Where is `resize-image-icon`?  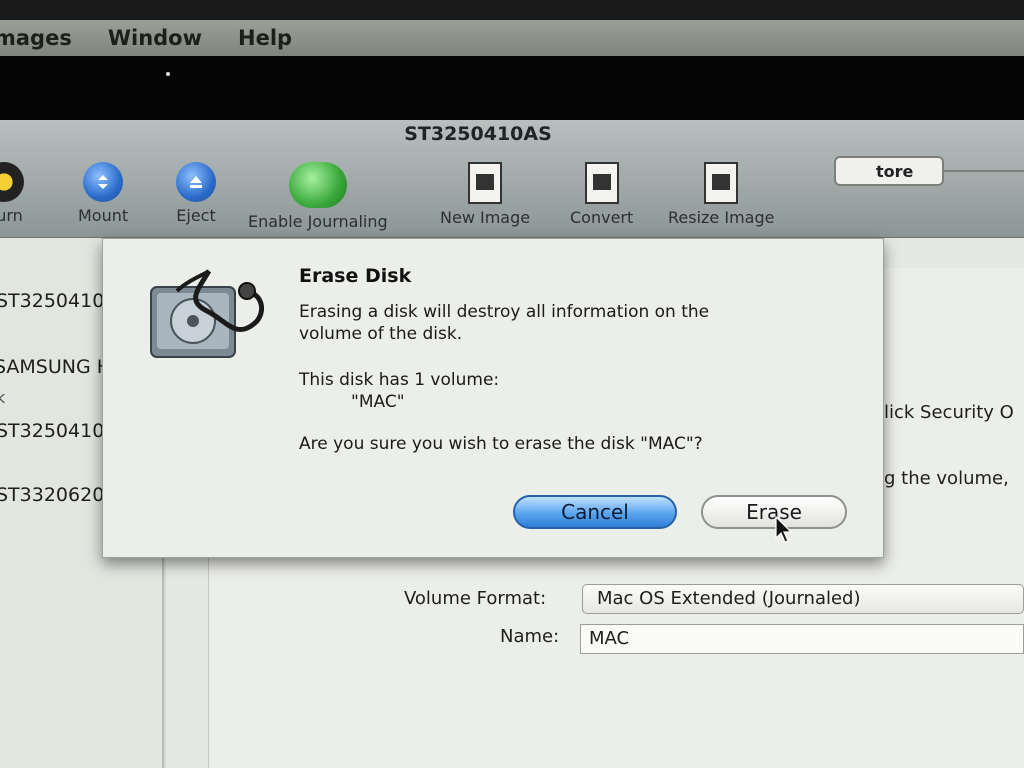
resize-image-icon is located at coordinates (721, 183).